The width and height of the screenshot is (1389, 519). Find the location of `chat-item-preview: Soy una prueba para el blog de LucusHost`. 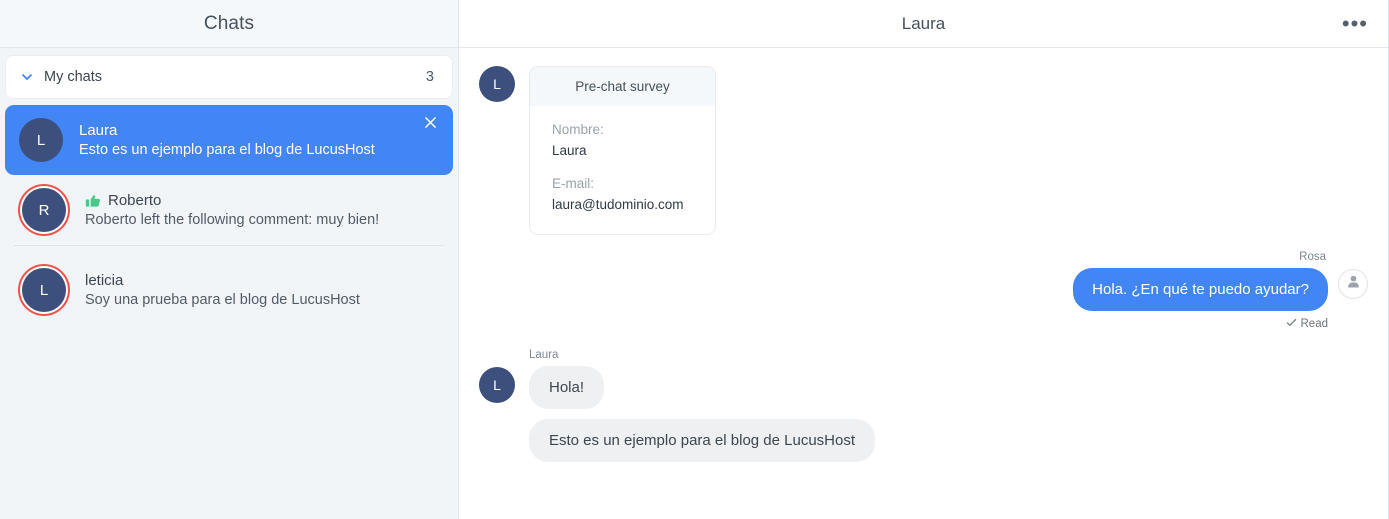

chat-item-preview: Soy una prueba para el blog de LucusHost is located at coordinates (222, 300).